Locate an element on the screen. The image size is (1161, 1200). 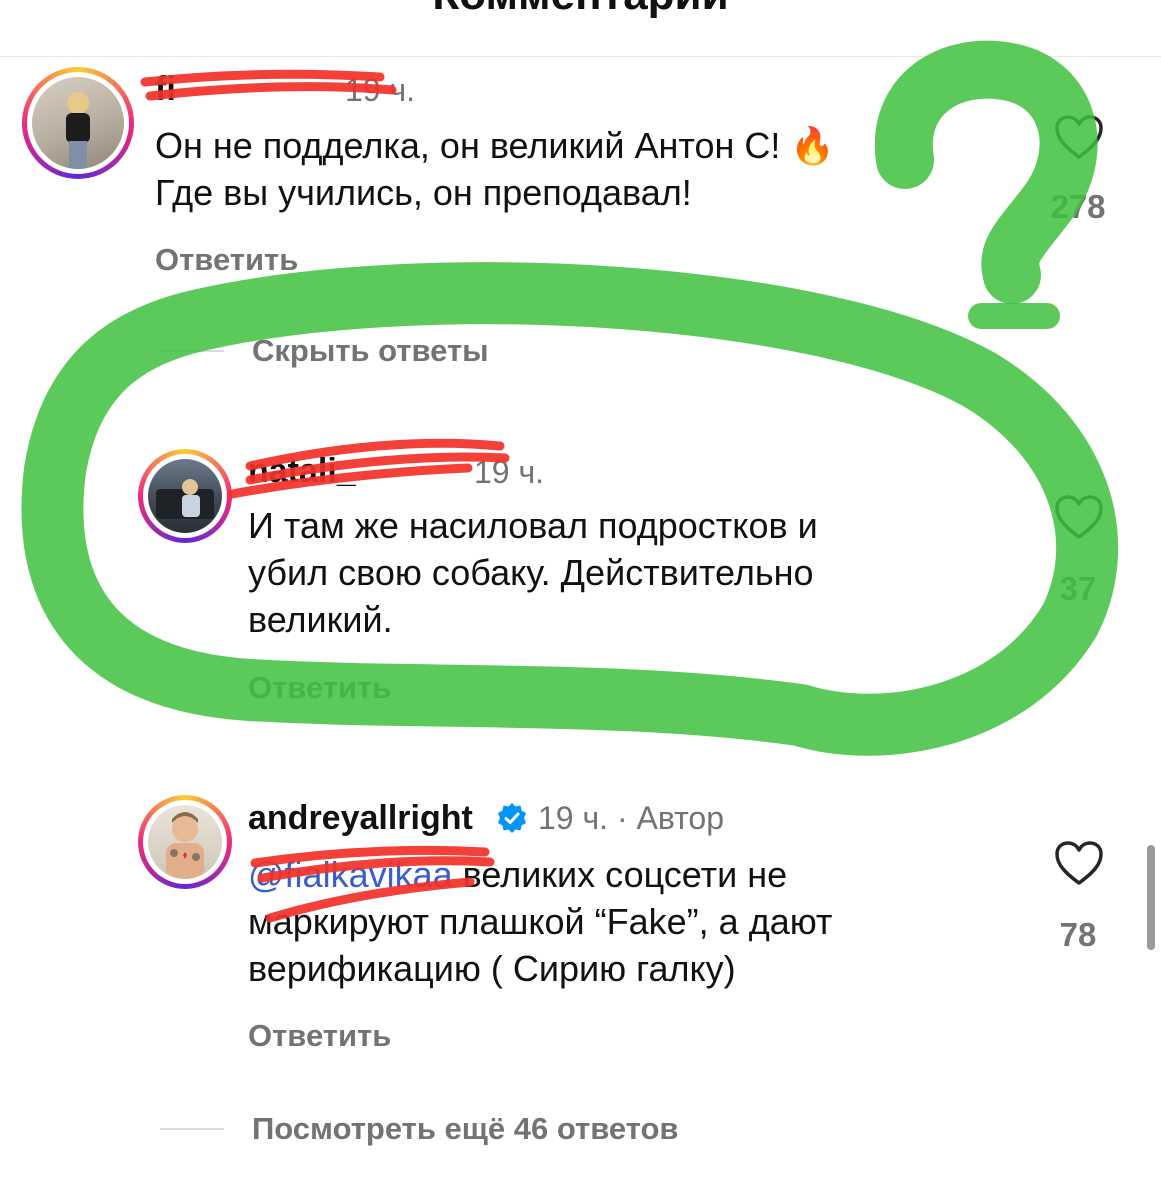
like-count: 37 is located at coordinates (1078, 588).